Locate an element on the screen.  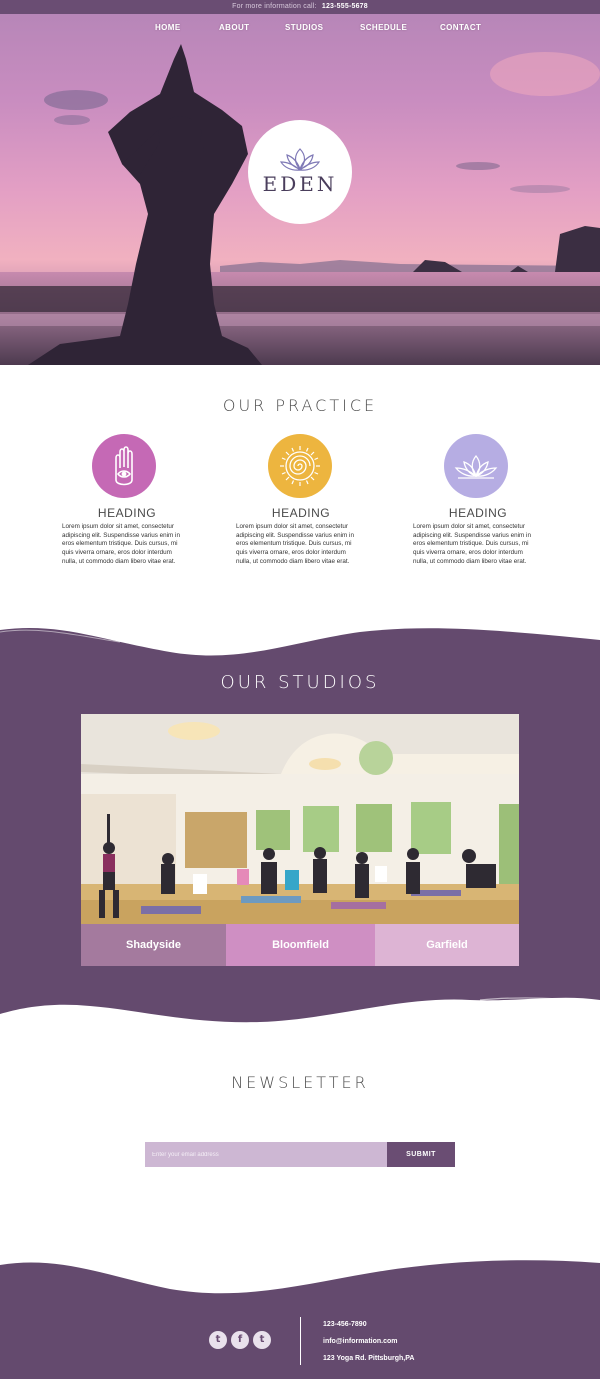
eden-logo: EDEN is located at coordinates (300, 172).